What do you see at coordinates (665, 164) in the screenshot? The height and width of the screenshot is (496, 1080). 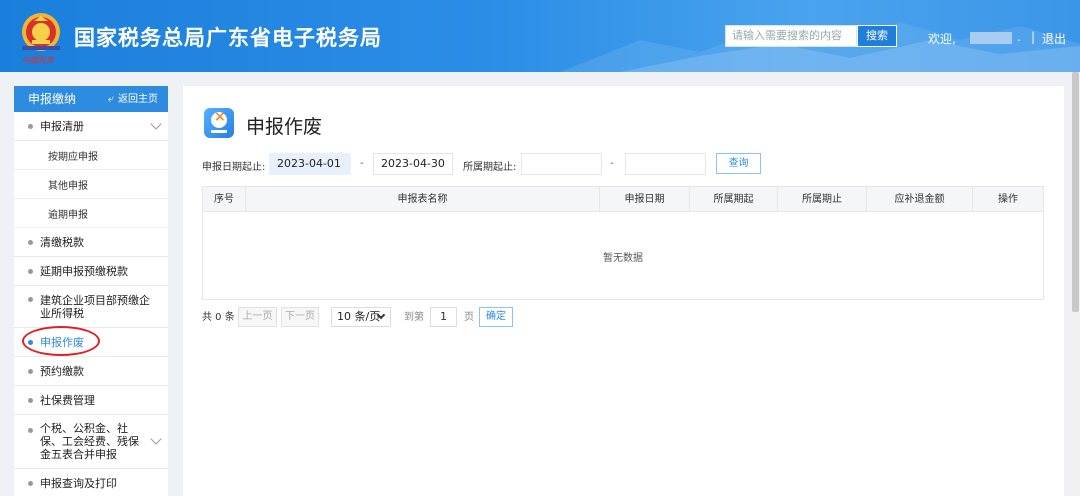 I see `period-end-input` at bounding box center [665, 164].